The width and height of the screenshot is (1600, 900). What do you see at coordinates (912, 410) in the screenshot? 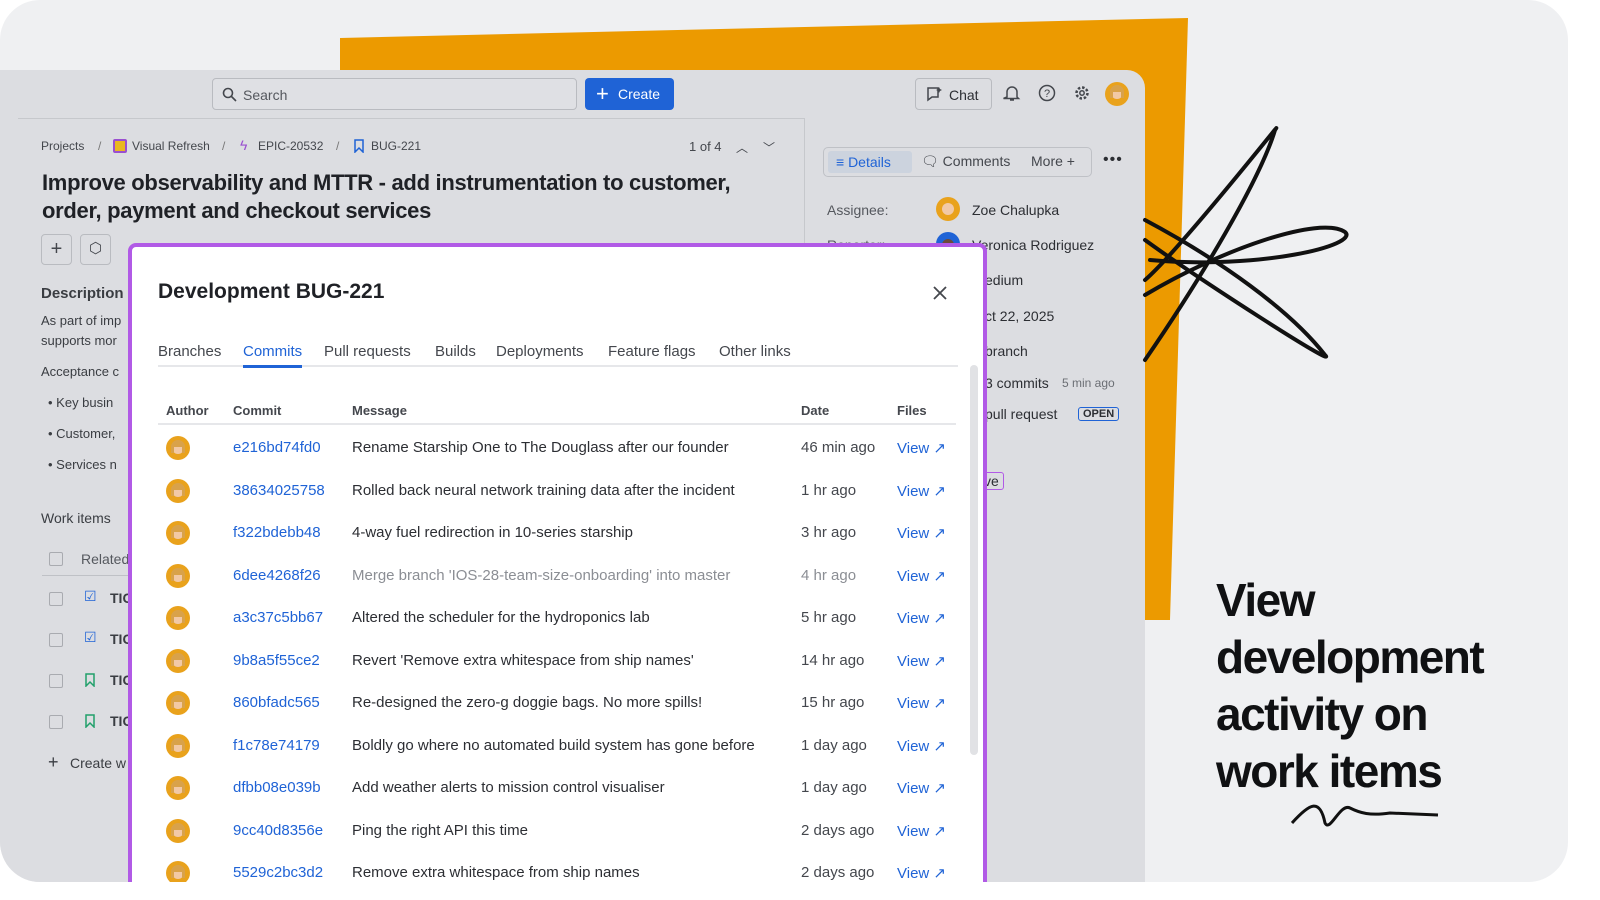
I see `column-files: Files` at bounding box center [912, 410].